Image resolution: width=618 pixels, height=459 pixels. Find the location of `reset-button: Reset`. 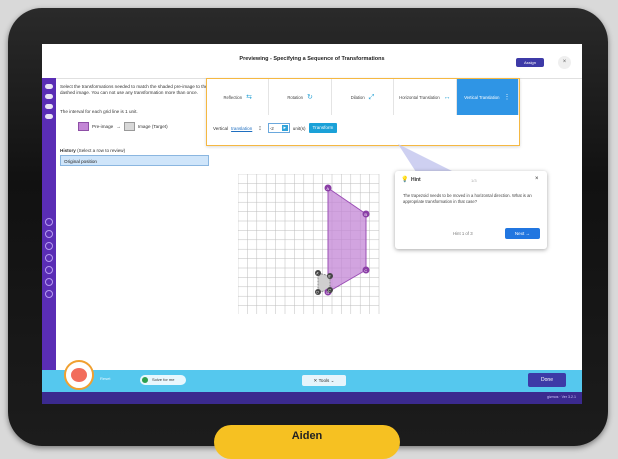

reset-button: Reset is located at coordinates (105, 378).